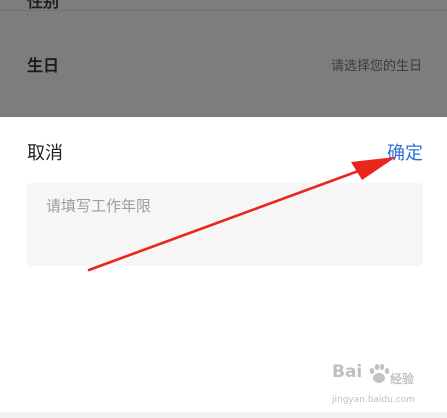 The image size is (447, 418). Describe the element at coordinates (223, 10) in the screenshot. I see `row-divider` at that location.